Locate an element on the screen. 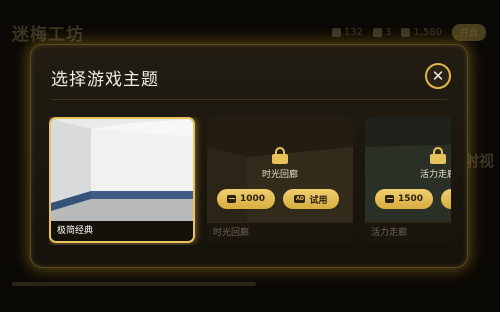  theme-locked-name: 活力走廊 is located at coordinates (435, 175).